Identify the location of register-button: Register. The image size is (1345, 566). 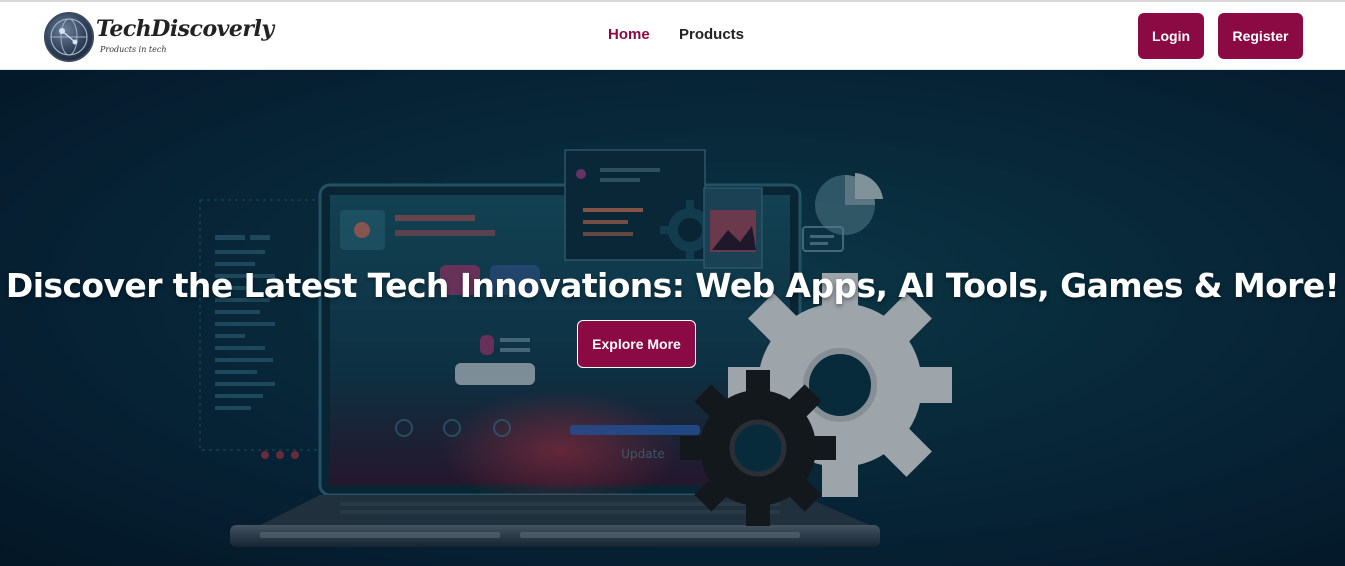
(1260, 36).